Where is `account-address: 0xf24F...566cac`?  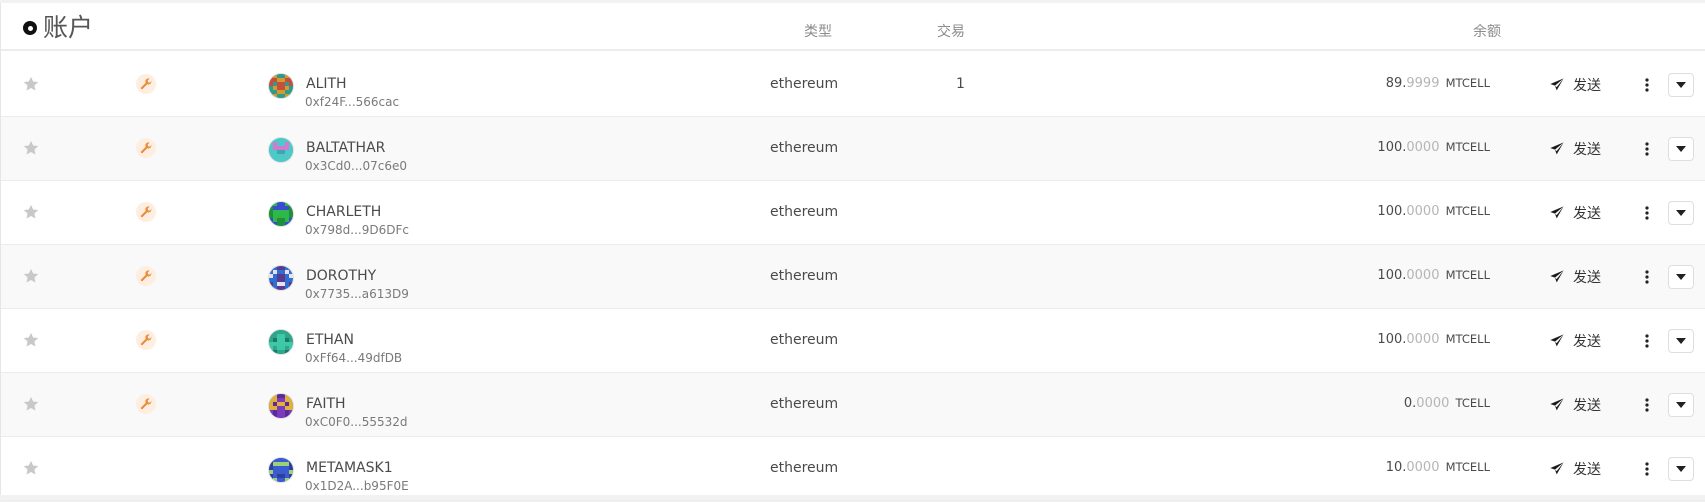 account-address: 0xf24F...566cac is located at coordinates (352, 102).